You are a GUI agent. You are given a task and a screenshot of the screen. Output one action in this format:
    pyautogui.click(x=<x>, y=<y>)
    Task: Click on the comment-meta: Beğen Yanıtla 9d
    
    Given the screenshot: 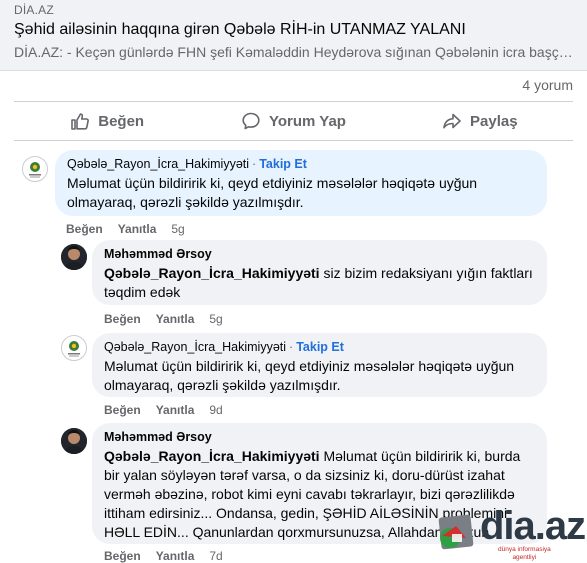 What is the action you would take?
    pyautogui.click(x=163, y=410)
    